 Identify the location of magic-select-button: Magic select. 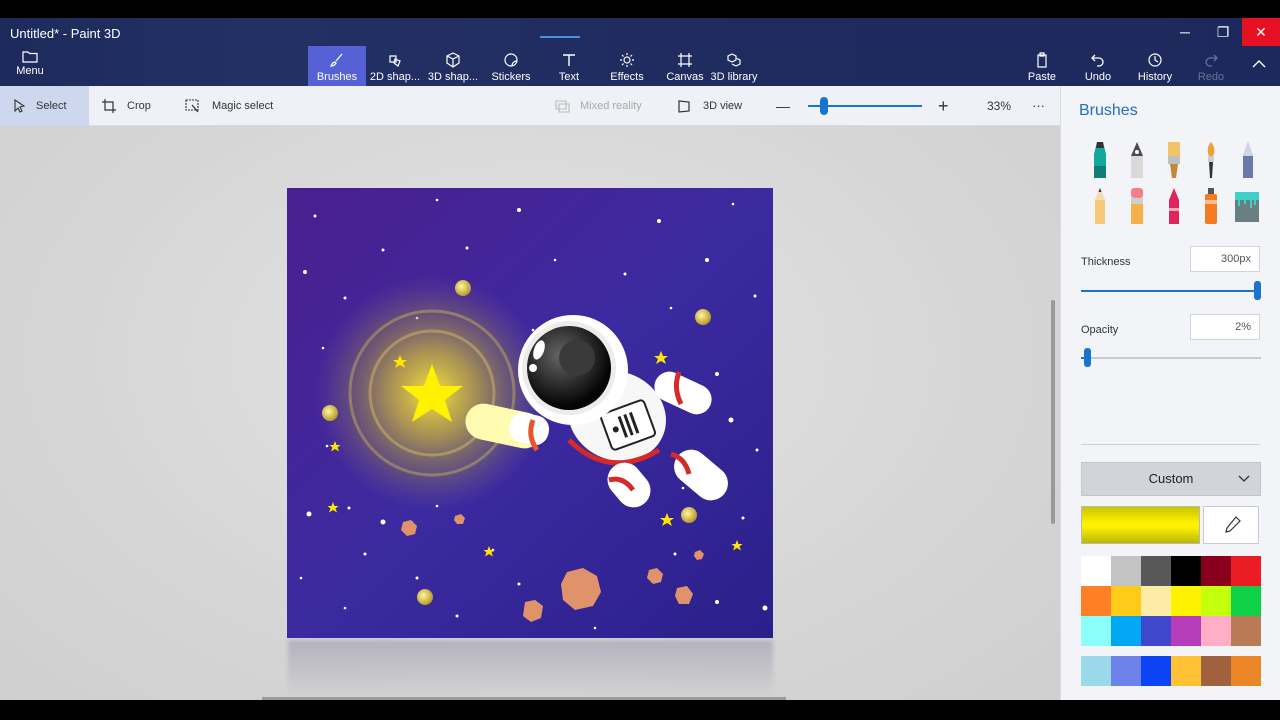
(228, 106).